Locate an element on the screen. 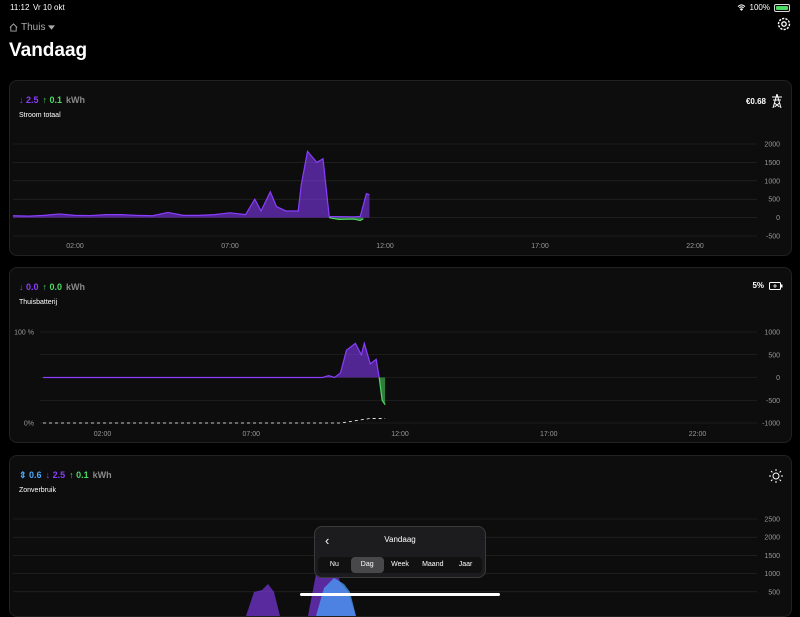 The image size is (800, 617). clock: 11:12 is located at coordinates (20, 7).